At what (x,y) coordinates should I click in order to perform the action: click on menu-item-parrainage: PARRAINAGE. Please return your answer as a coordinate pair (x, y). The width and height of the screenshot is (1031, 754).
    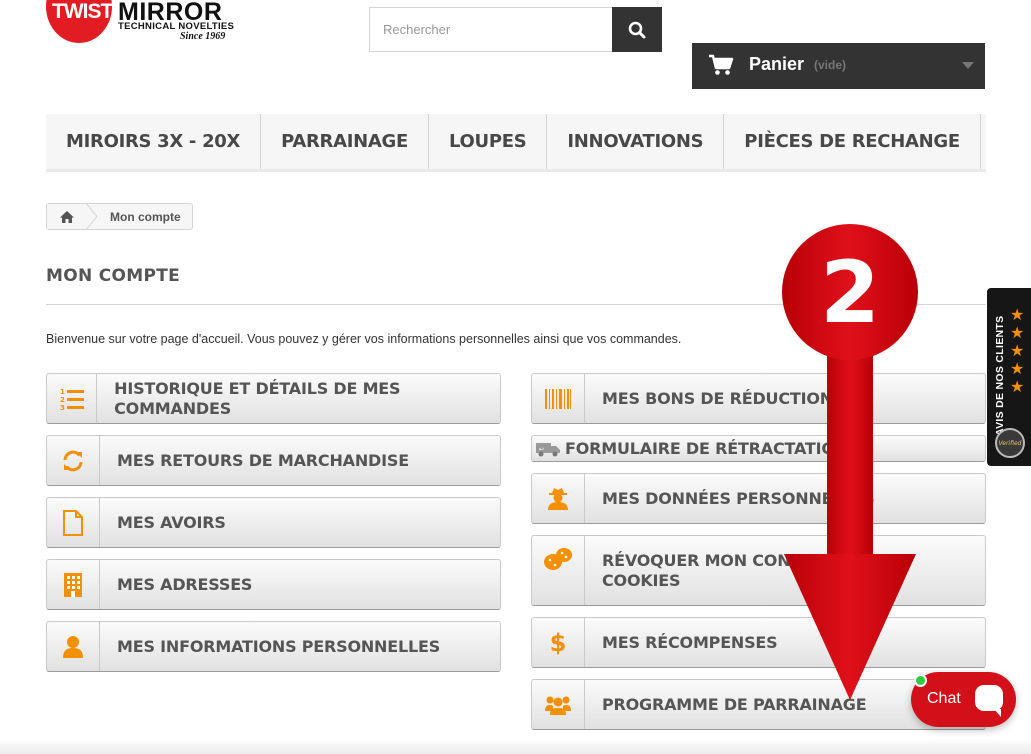
    Looking at the image, I should click on (345, 141).